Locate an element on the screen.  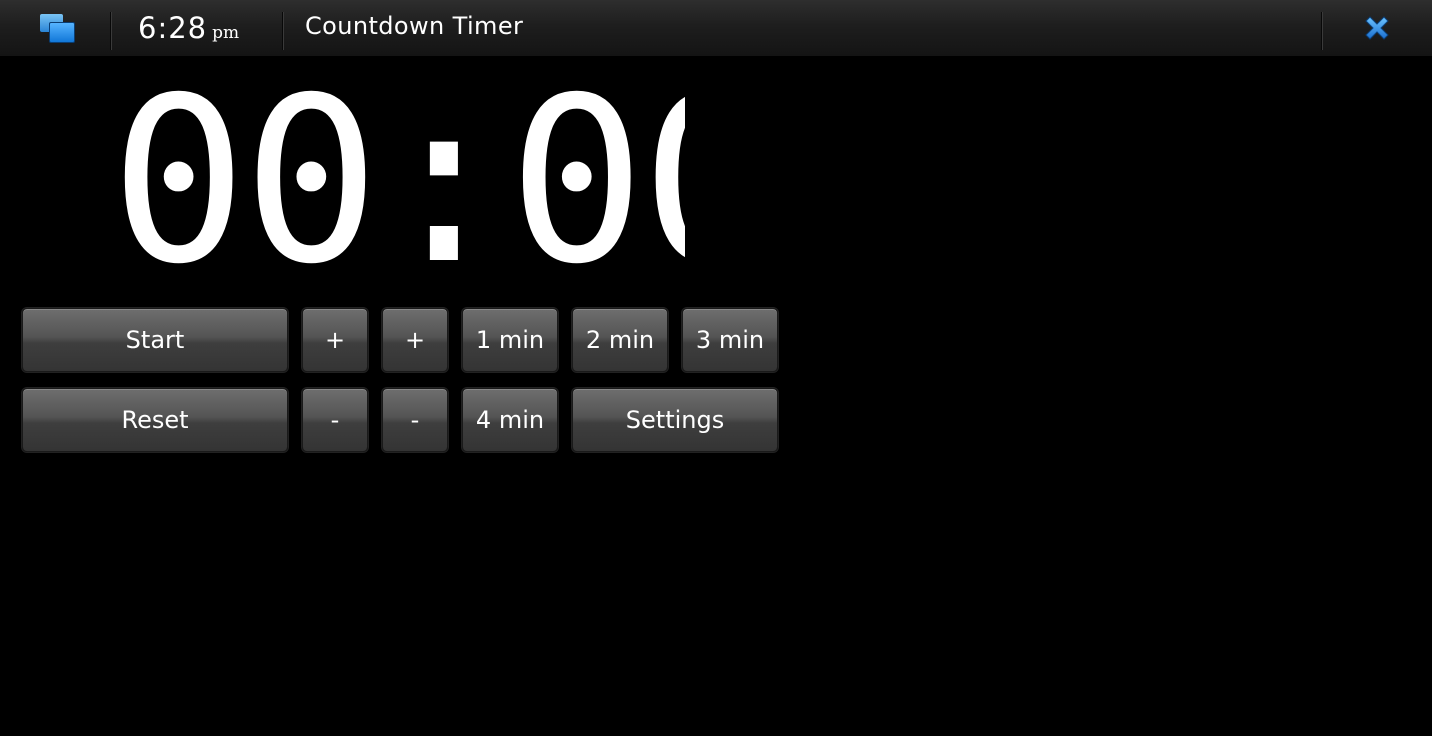
clock-time: 6:28 is located at coordinates (173, 28).